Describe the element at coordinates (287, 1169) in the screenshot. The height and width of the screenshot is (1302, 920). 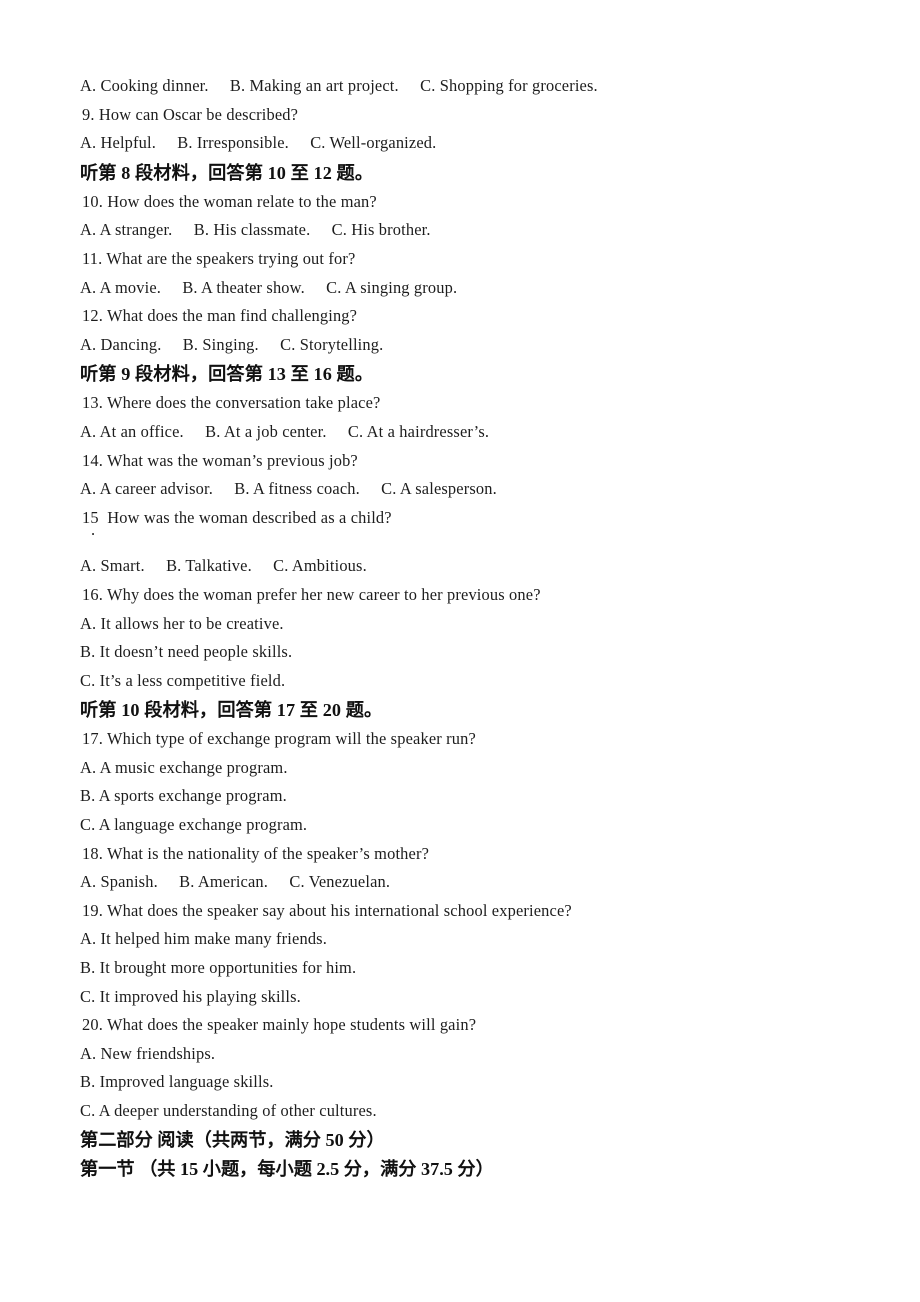
I see `section-one-heading: 第一节 （共 15 小题，每小题 2.5 分，满分 37.5 分）` at that location.